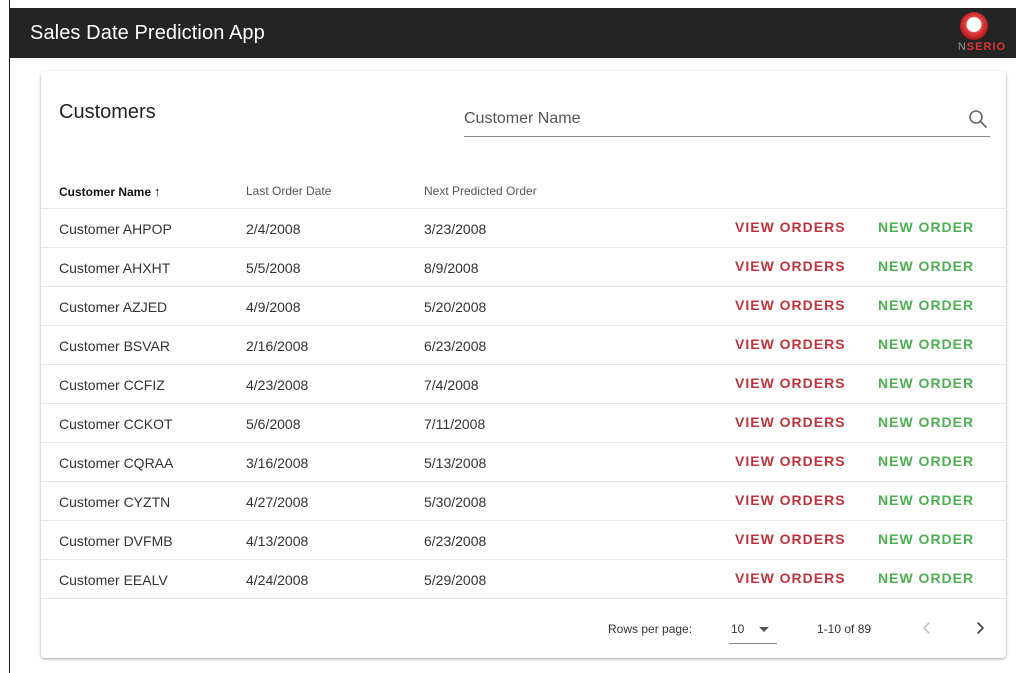 The height and width of the screenshot is (673, 1024). Describe the element at coordinates (764, 629) in the screenshot. I see `caret-down-icon` at that location.